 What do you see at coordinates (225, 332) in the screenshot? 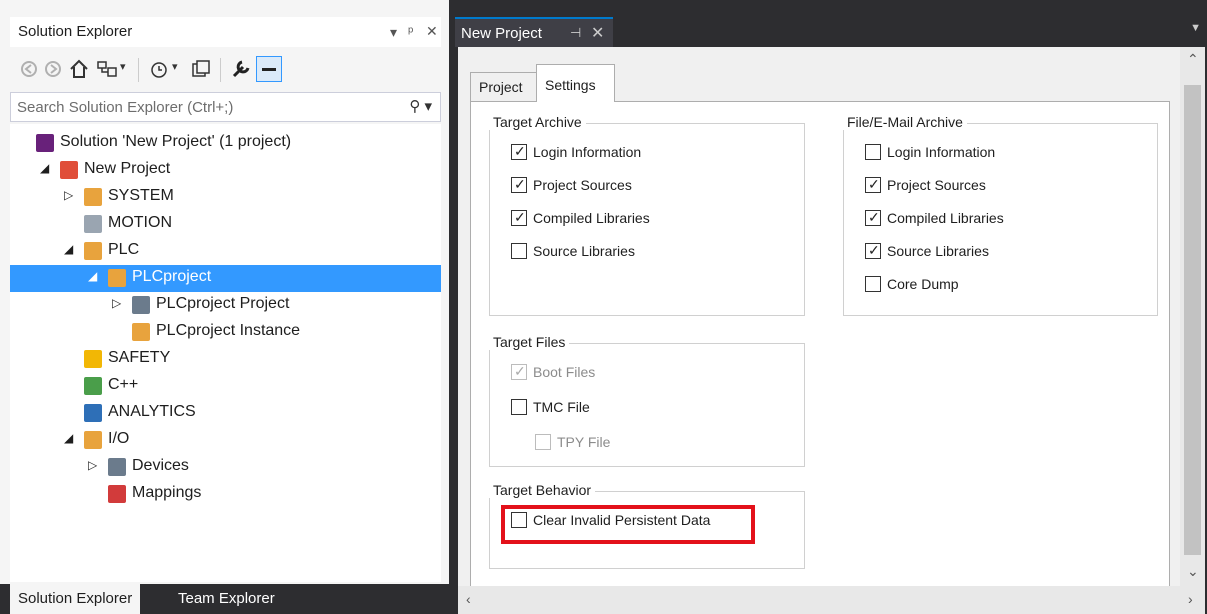
I see `tree-item: PLCproject Instance` at bounding box center [225, 332].